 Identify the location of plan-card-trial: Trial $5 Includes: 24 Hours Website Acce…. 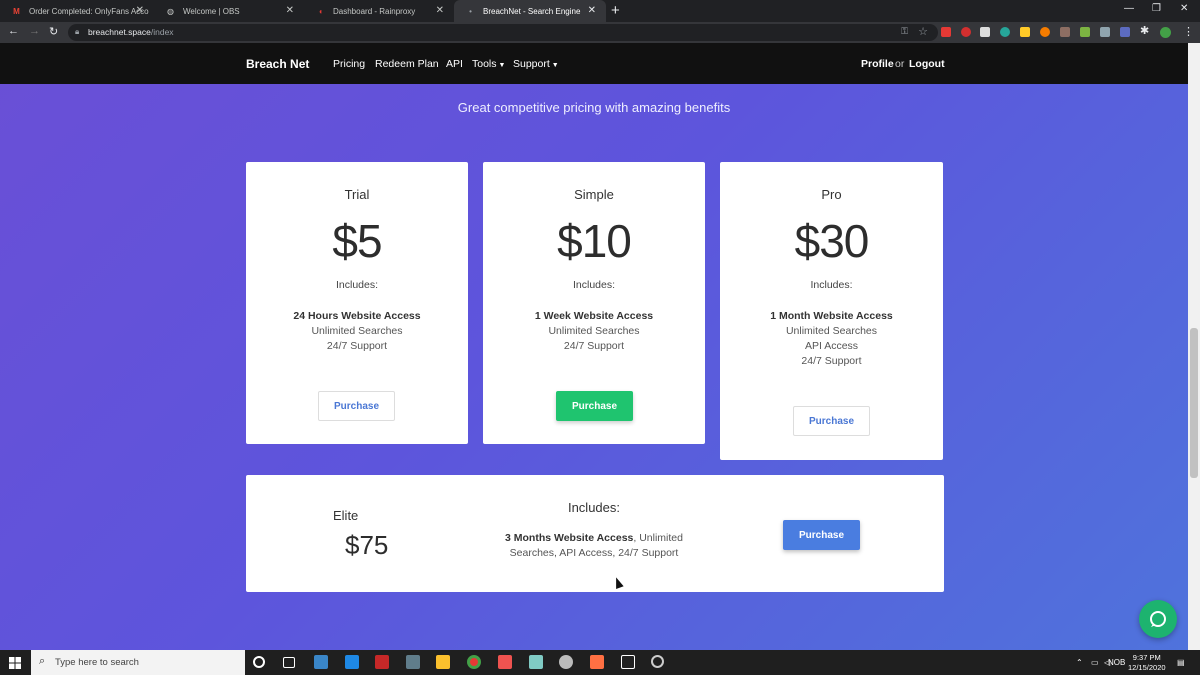
(357, 303).